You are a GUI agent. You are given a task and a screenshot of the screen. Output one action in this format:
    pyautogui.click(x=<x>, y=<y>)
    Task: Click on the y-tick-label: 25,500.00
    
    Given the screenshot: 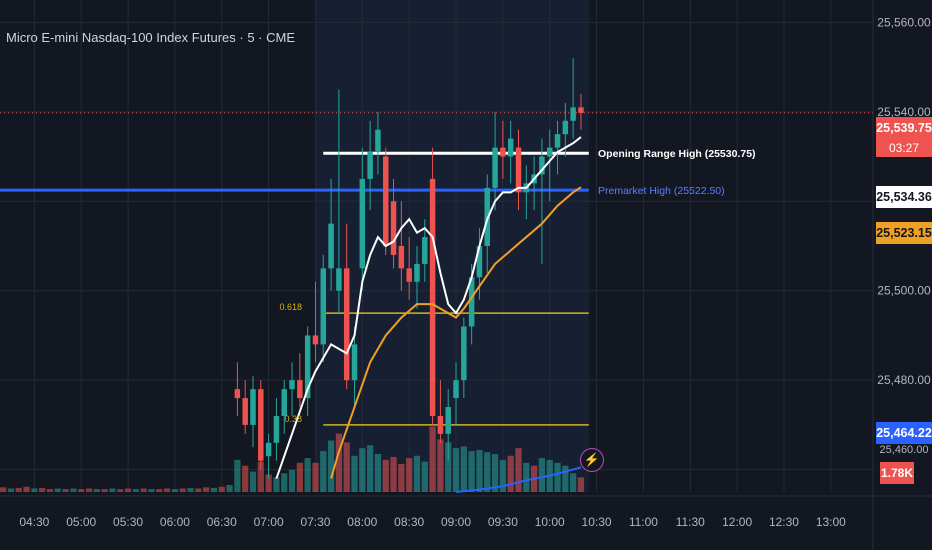 What is the action you would take?
    pyautogui.click(x=904, y=291)
    